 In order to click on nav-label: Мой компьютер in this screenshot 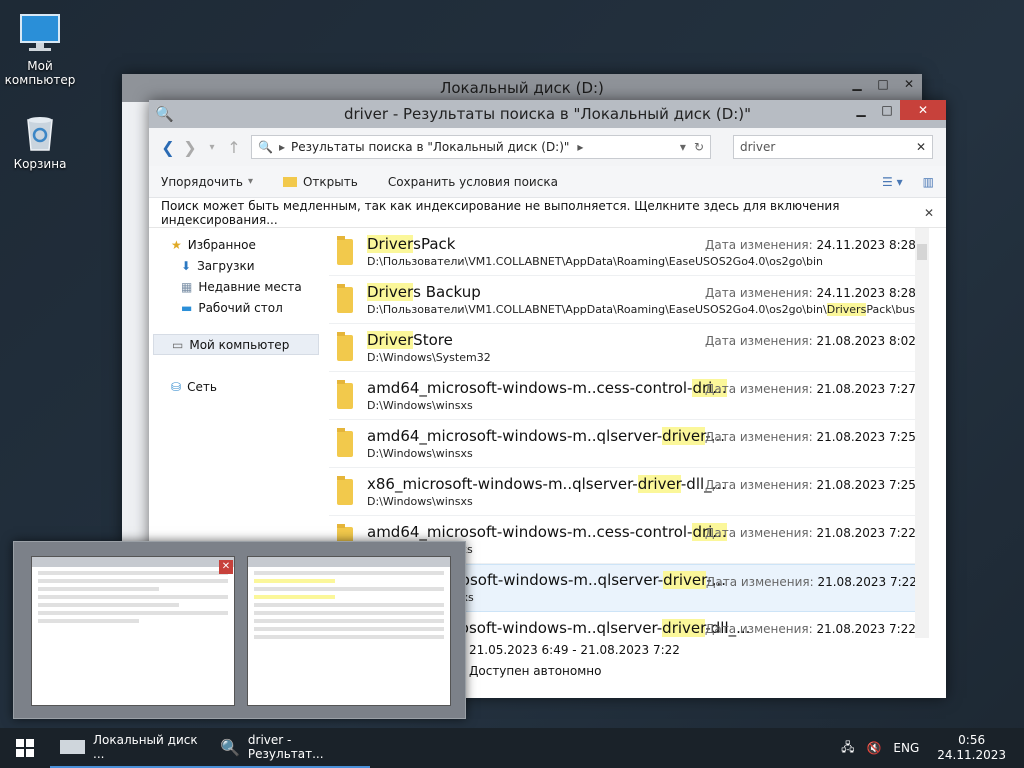, I will do `click(239, 344)`.